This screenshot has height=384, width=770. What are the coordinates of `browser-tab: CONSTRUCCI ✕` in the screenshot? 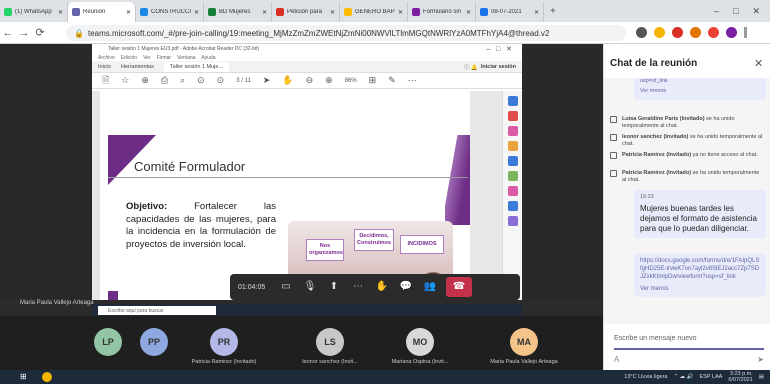 It's located at (170, 12).